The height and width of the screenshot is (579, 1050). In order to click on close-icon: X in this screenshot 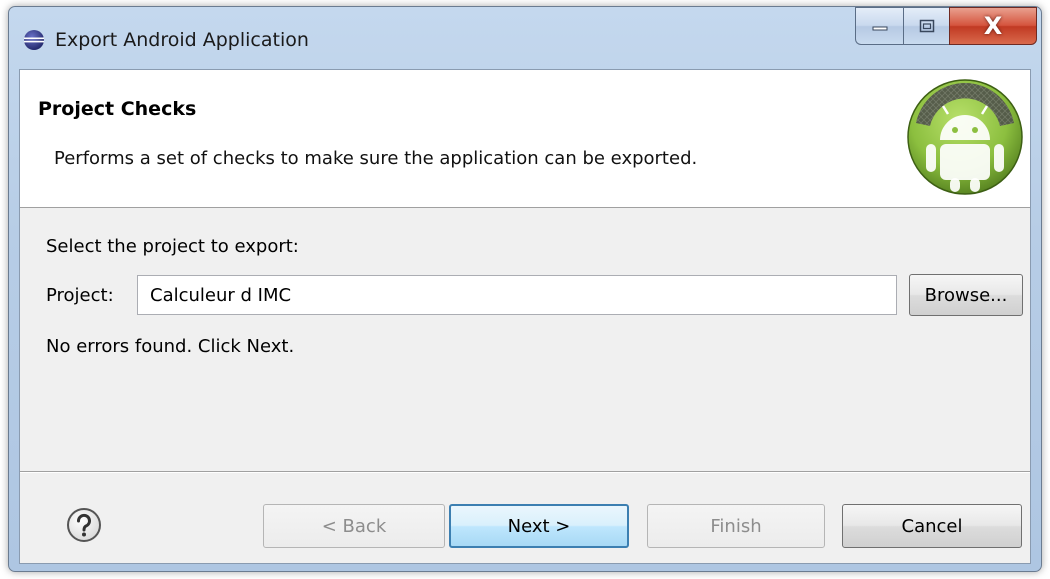, I will do `click(993, 26)`.